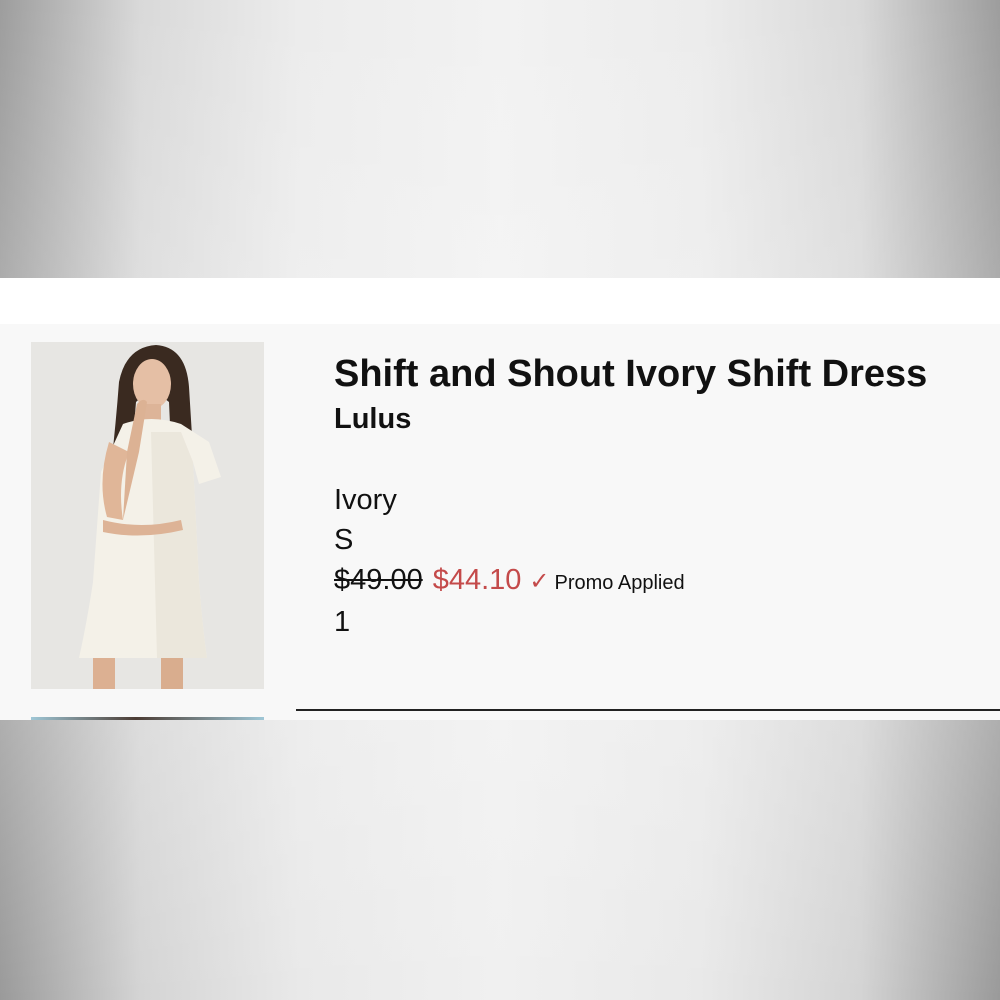 This screenshot has height=1000, width=1000. I want to click on quantity: 1, so click(342, 622).